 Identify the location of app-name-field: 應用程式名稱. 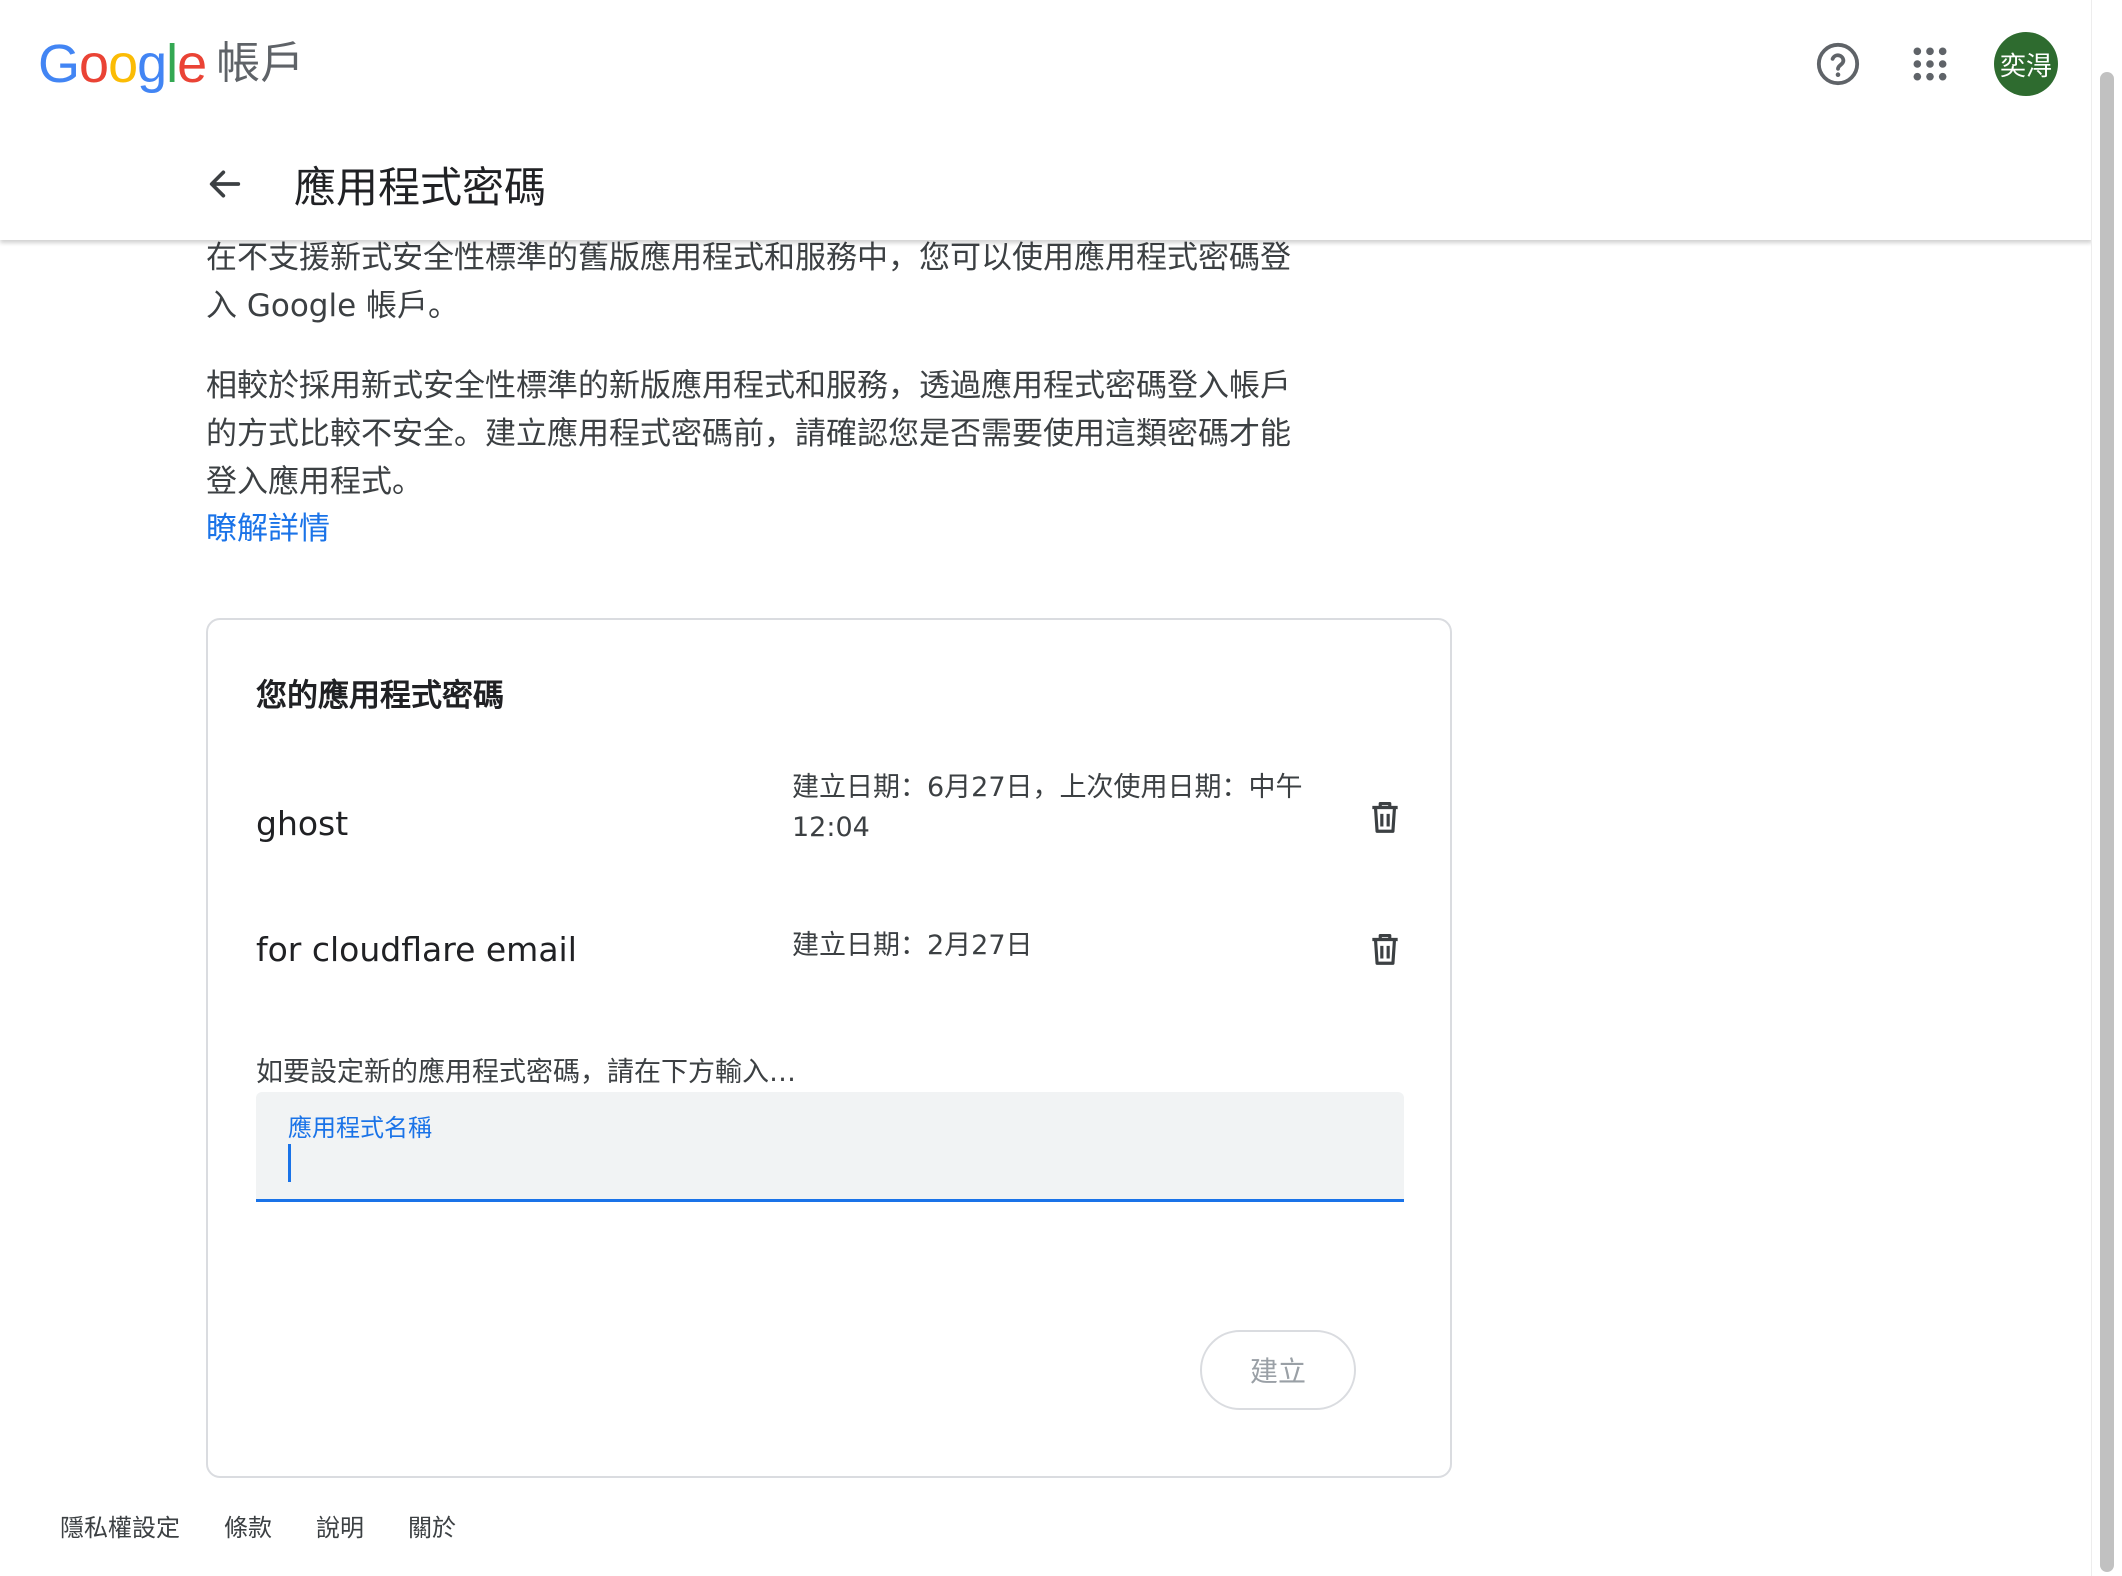
(830, 1147).